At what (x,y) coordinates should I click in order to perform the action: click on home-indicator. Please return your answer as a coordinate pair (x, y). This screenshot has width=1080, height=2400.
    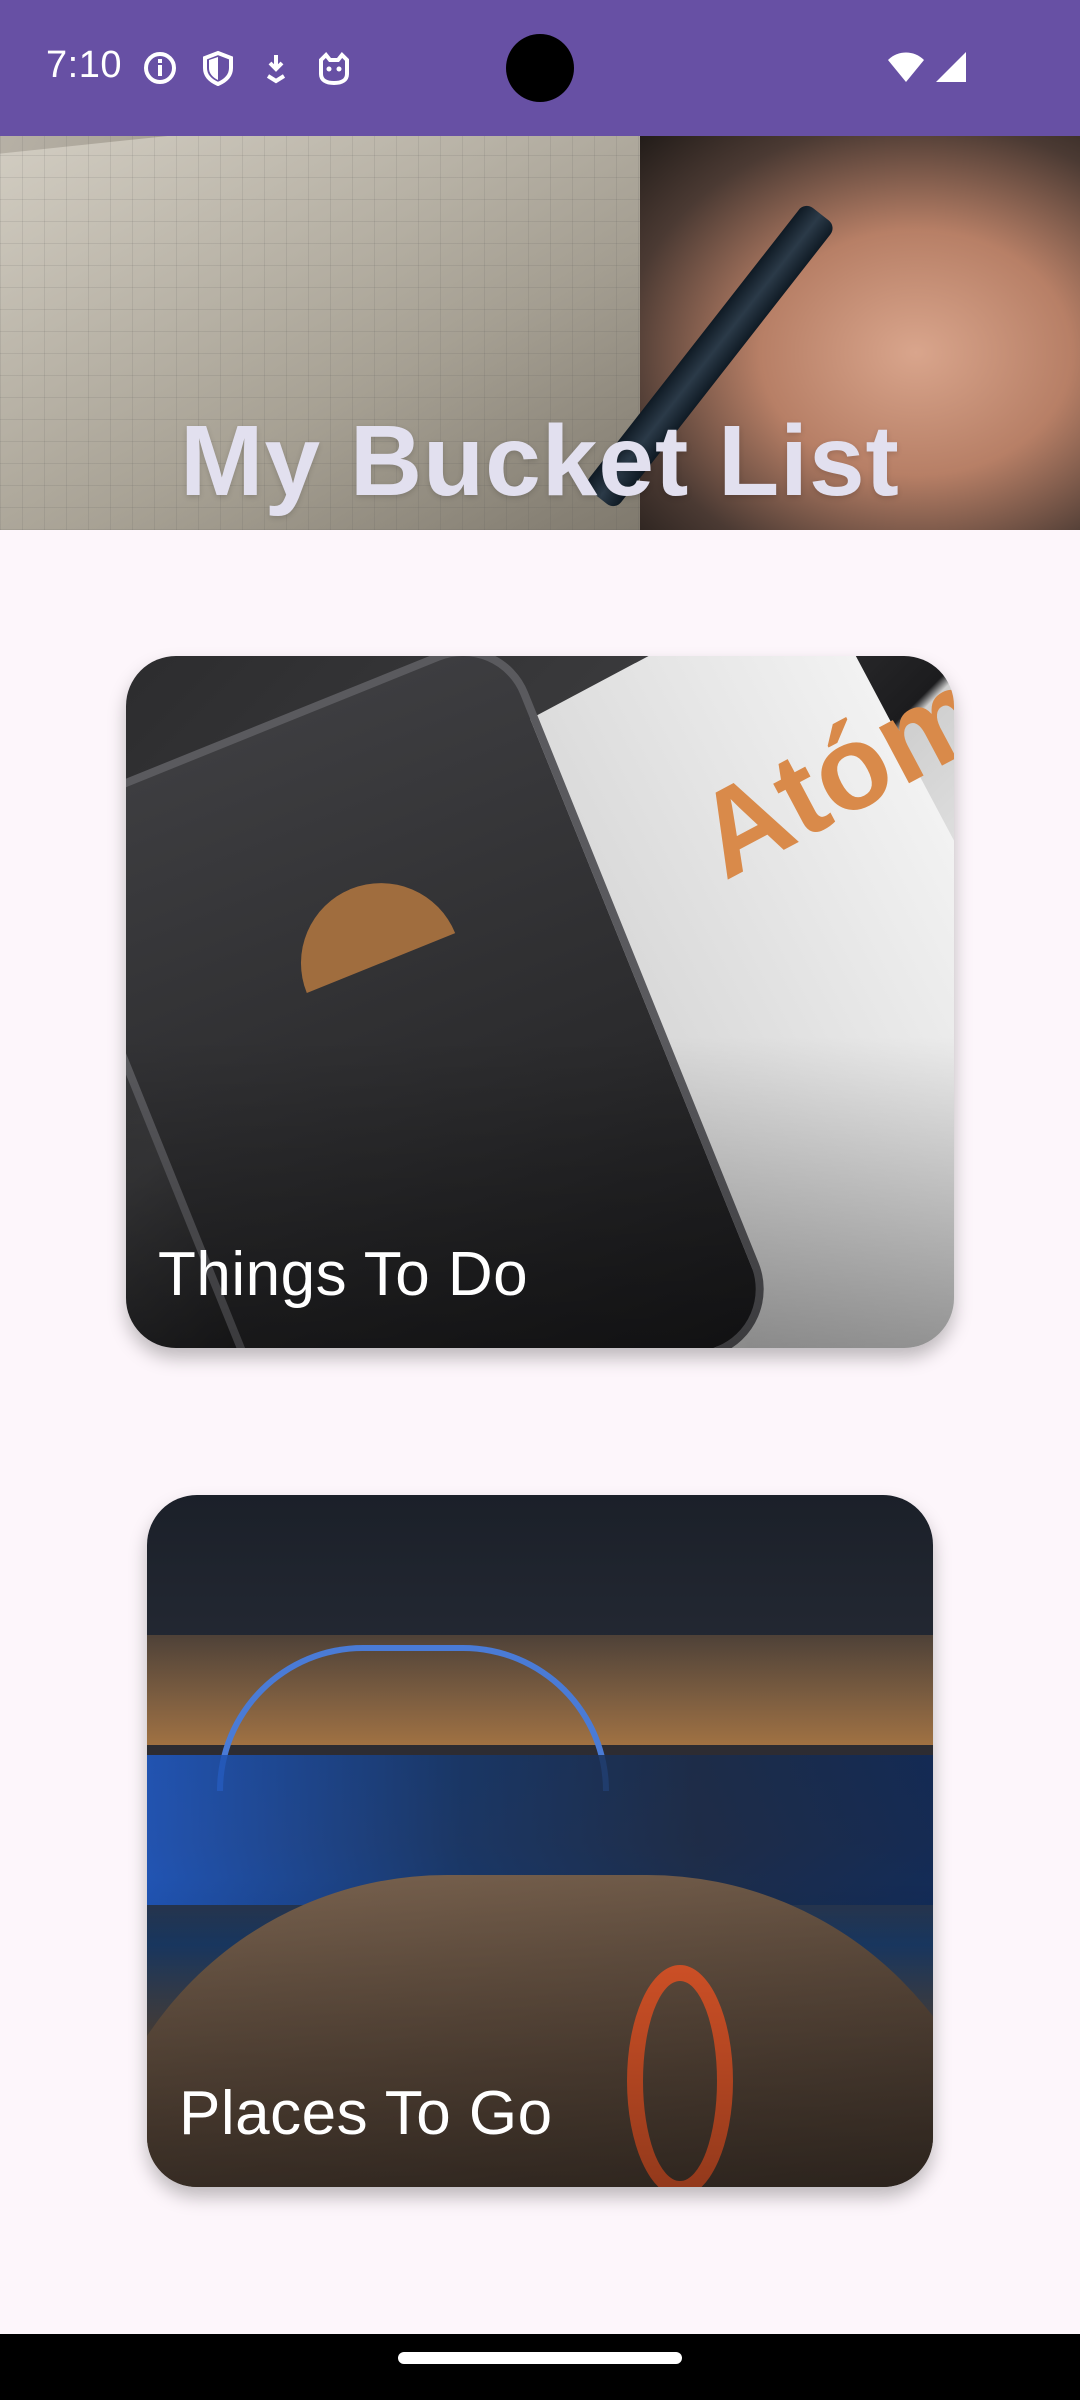
    Looking at the image, I should click on (540, 2358).